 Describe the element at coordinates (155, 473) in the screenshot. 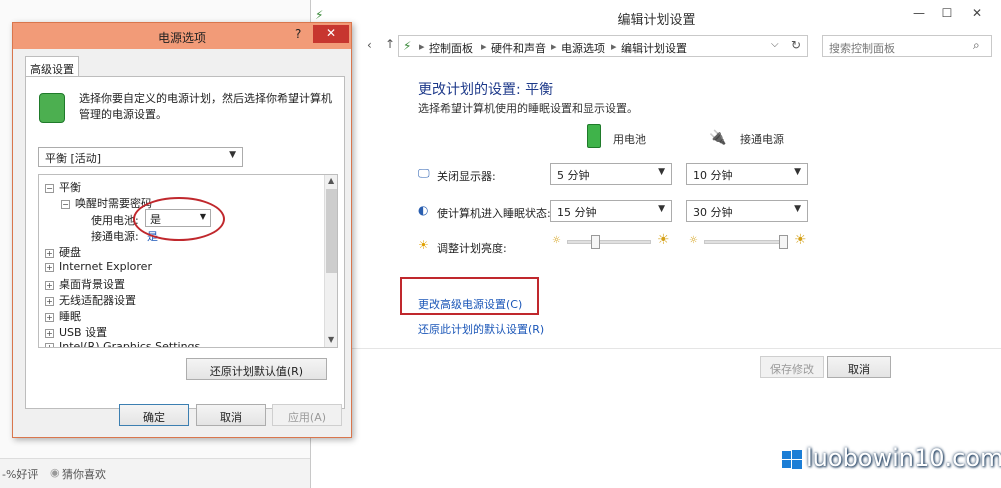

I see `background-status-bar: -%好评 ◉ 猜你喜欢` at that location.